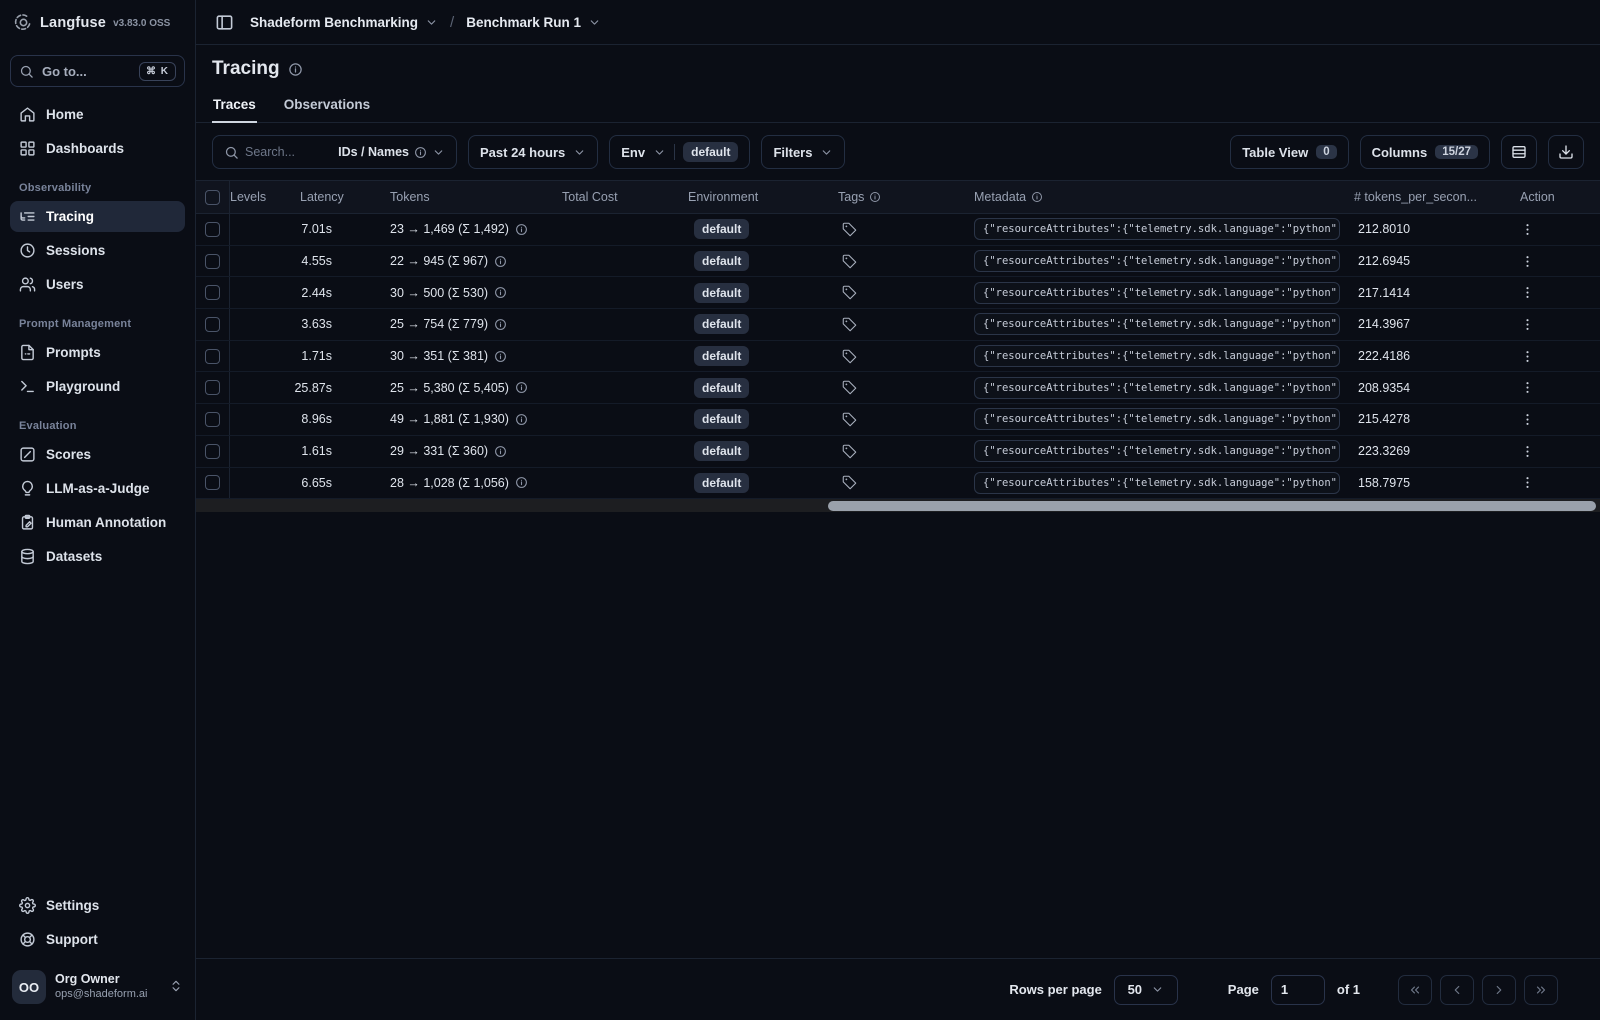  What do you see at coordinates (1415, 989) in the screenshot?
I see `first-page-button` at bounding box center [1415, 989].